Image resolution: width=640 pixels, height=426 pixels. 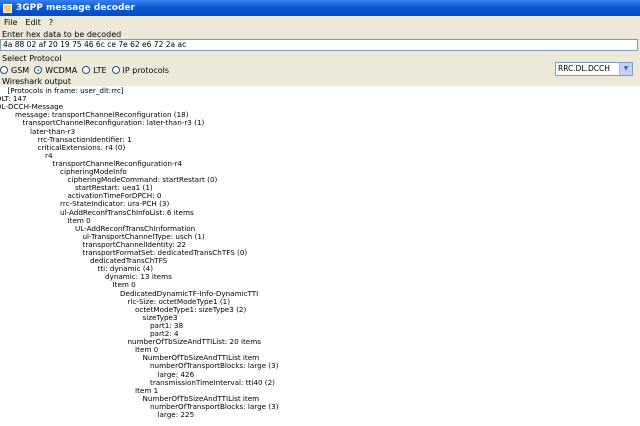 What do you see at coordinates (49, 155) in the screenshot?
I see `output-line: r4` at bounding box center [49, 155].